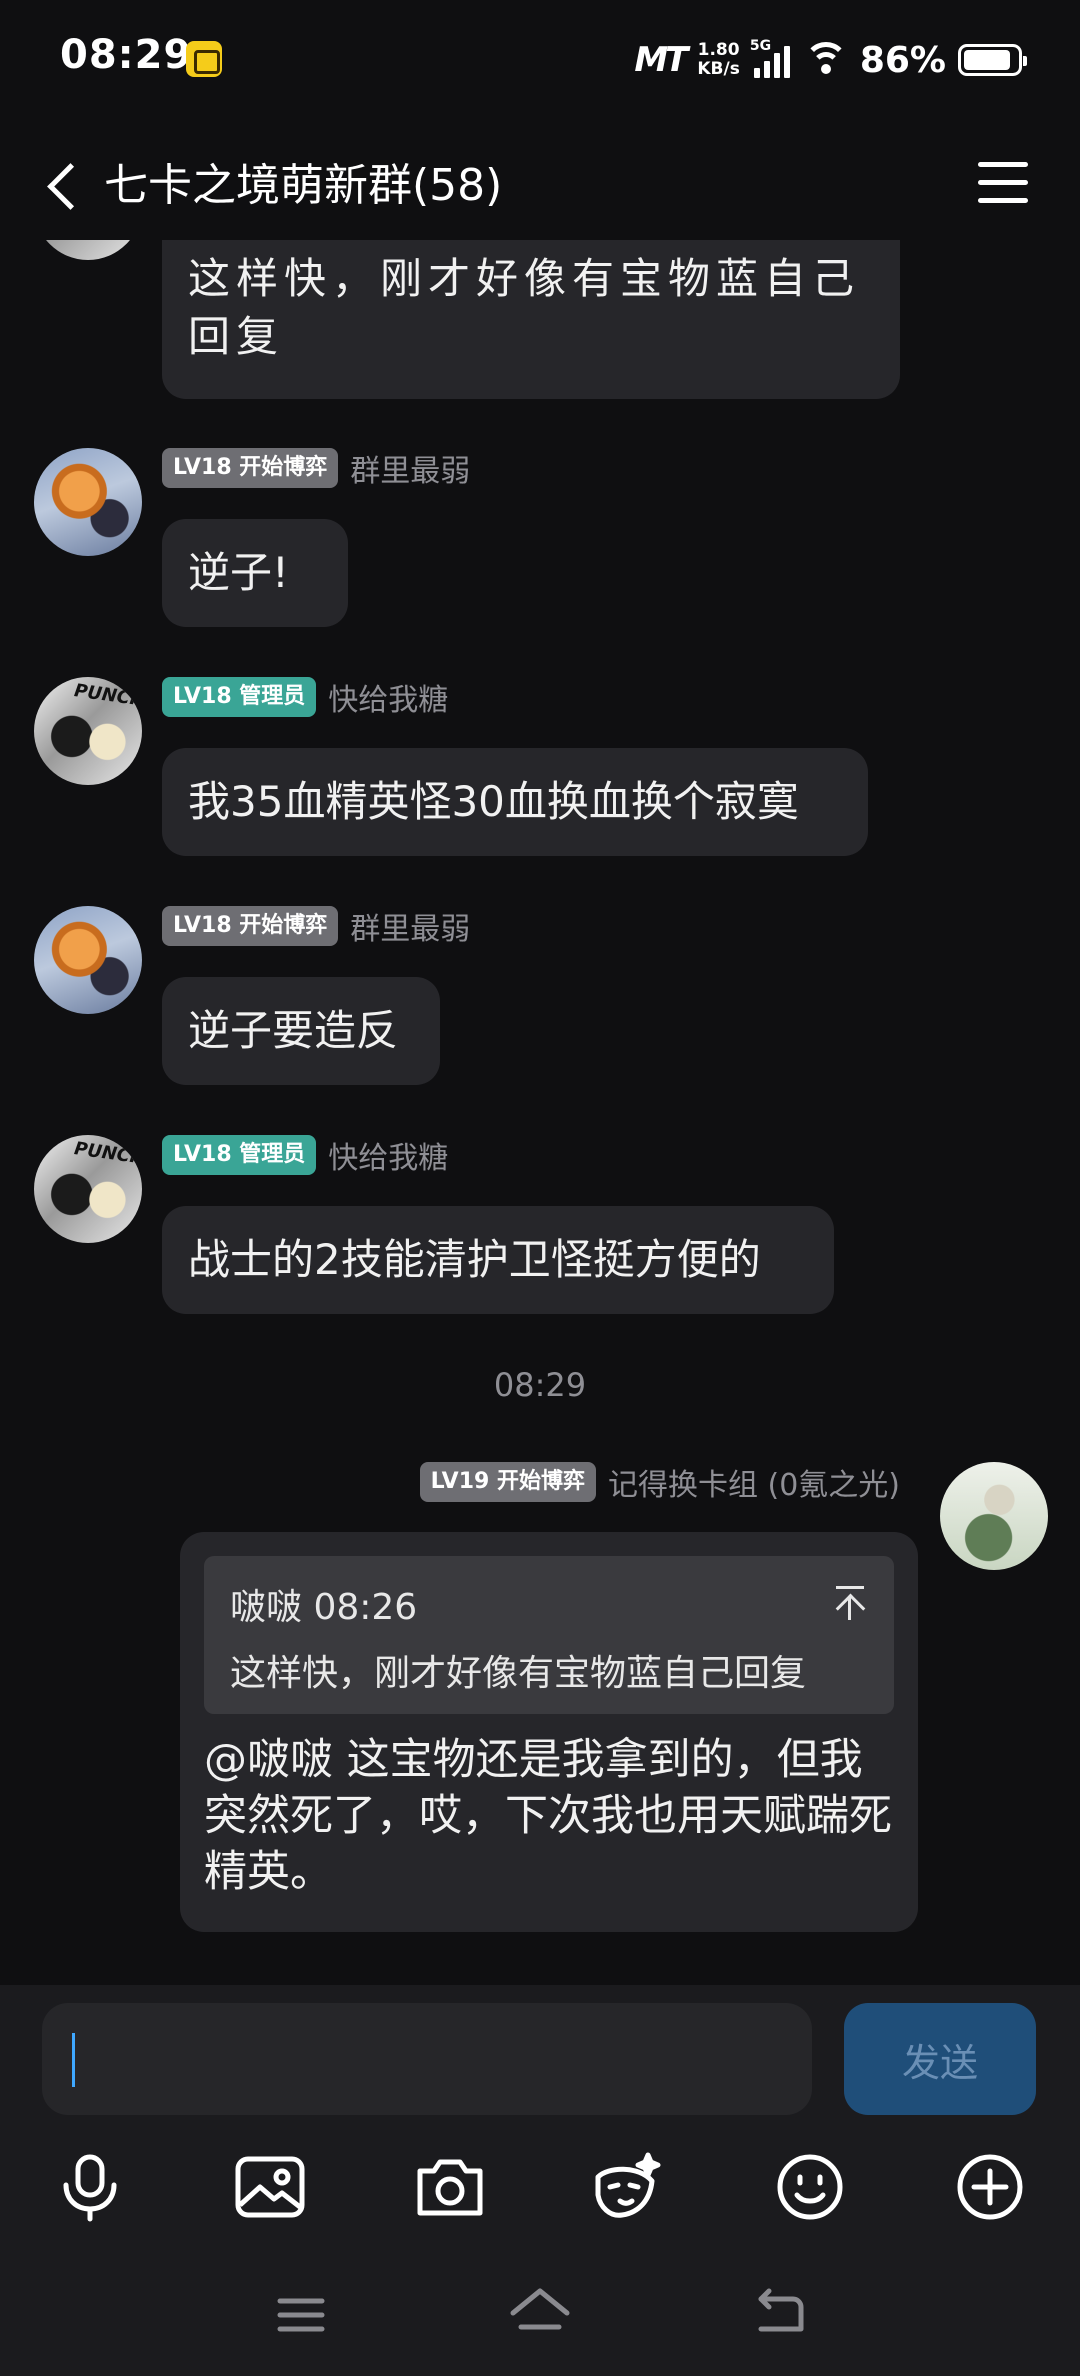  Describe the element at coordinates (753, 1485) in the screenshot. I see `sender-name: 记得换卡组 (0氪之光)` at that location.